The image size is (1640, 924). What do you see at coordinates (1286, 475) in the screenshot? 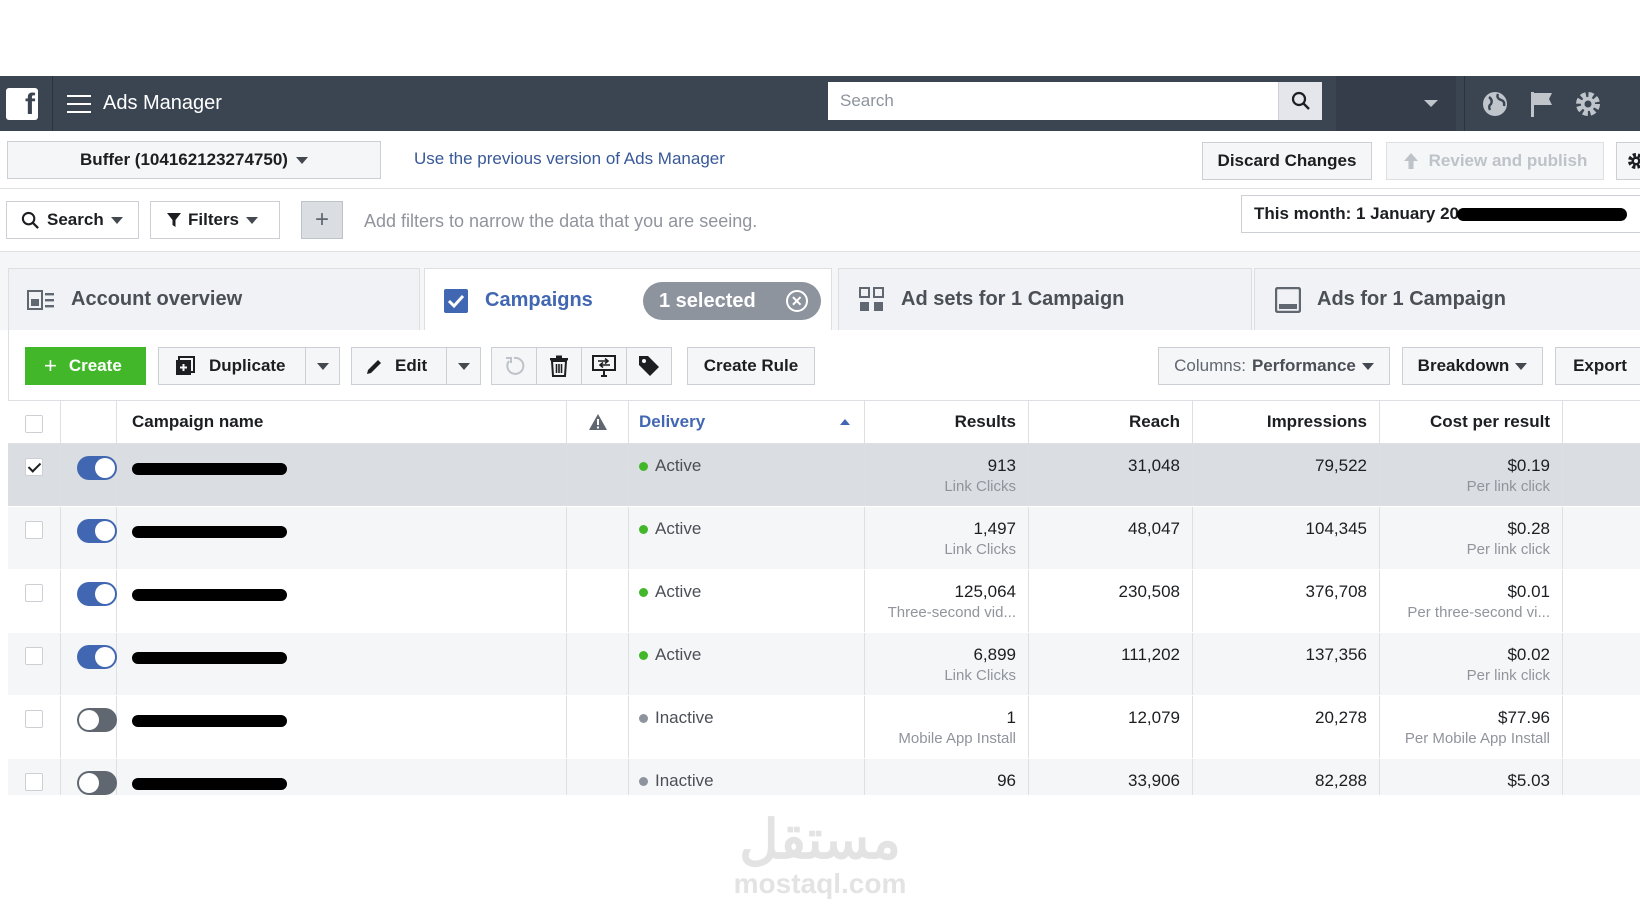
I see `impressions-cell: 79,522` at bounding box center [1286, 475].